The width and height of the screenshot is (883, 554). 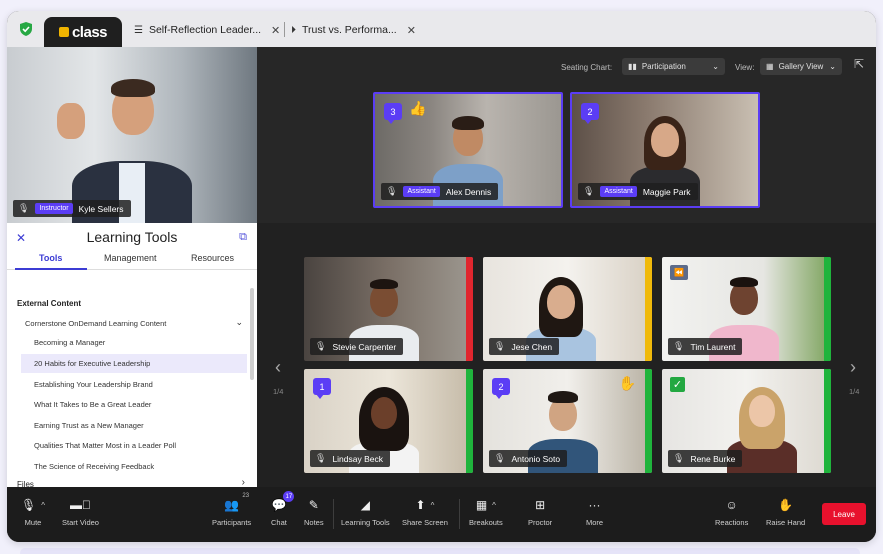 What do you see at coordinates (50, 258) in the screenshot?
I see `tab-tools: Tools` at bounding box center [50, 258].